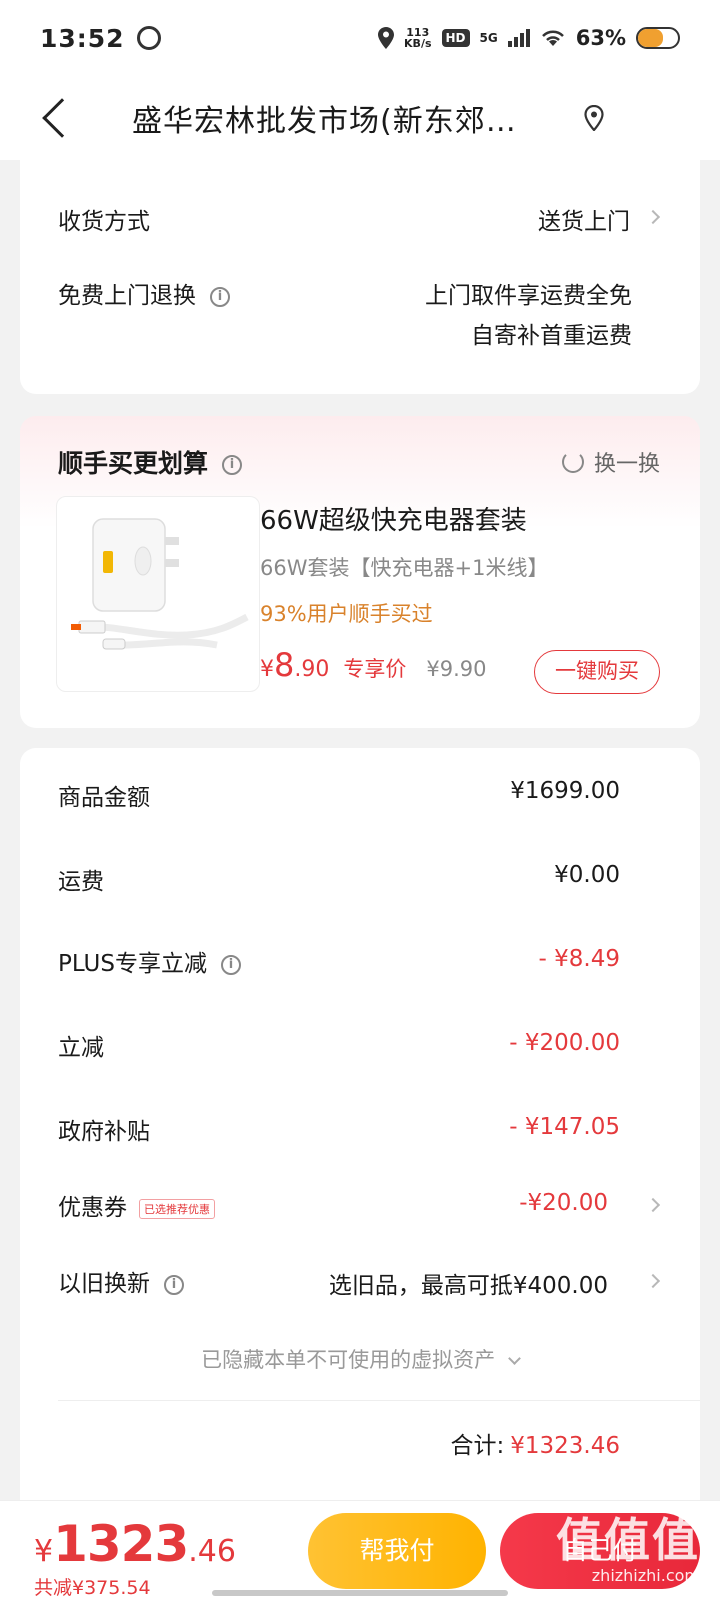  Describe the element at coordinates (360, 1593) in the screenshot. I see `home-indicator` at that location.